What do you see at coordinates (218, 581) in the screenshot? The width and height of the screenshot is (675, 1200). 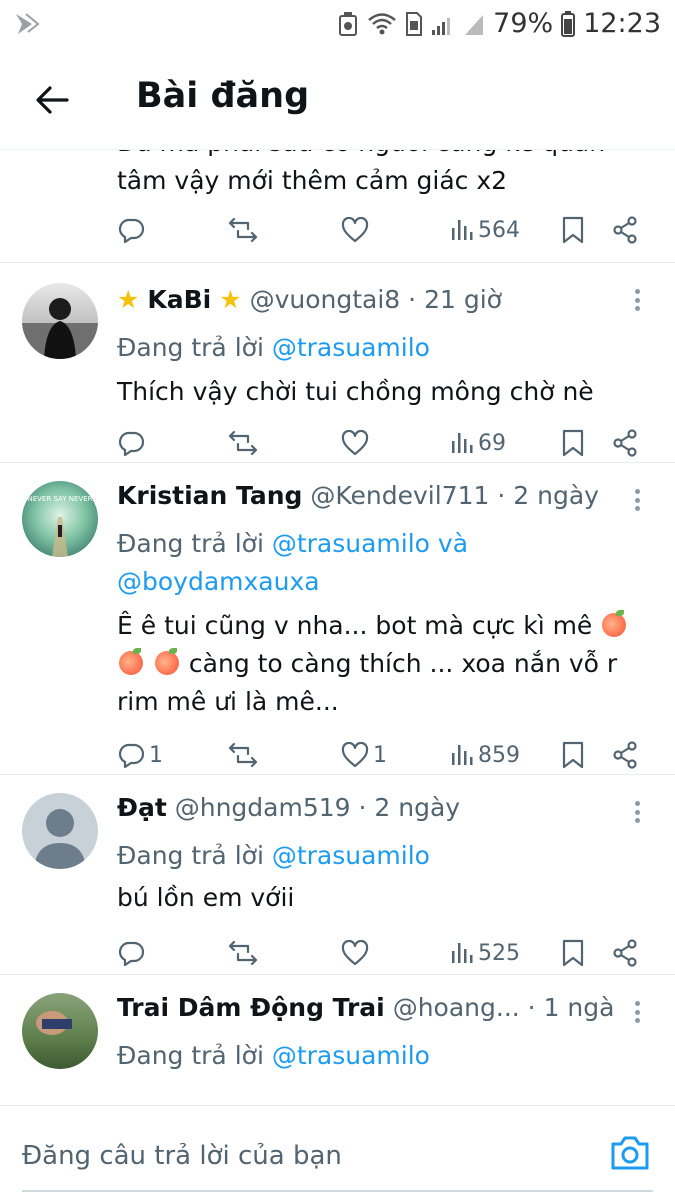 I see `mention-link-2: @boydamxauxa` at bounding box center [218, 581].